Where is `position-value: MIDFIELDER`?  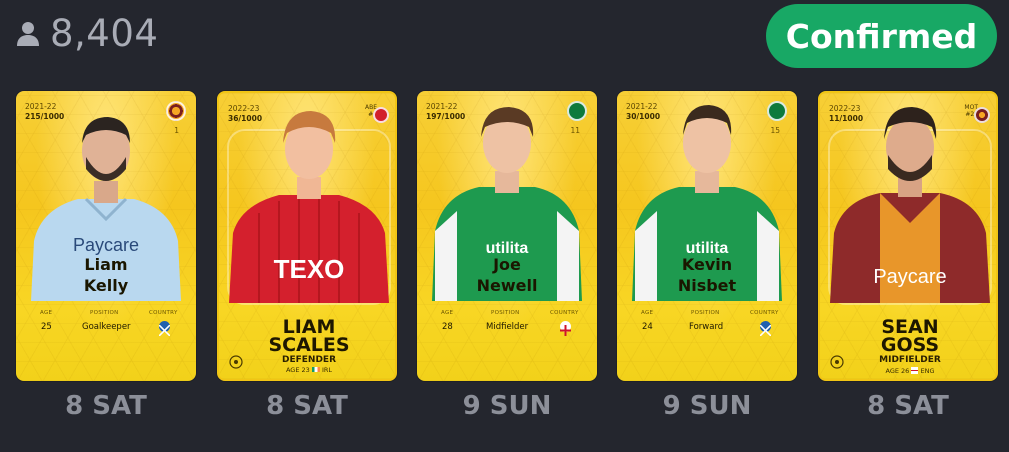
position-value: MIDFIELDER is located at coordinates (910, 360).